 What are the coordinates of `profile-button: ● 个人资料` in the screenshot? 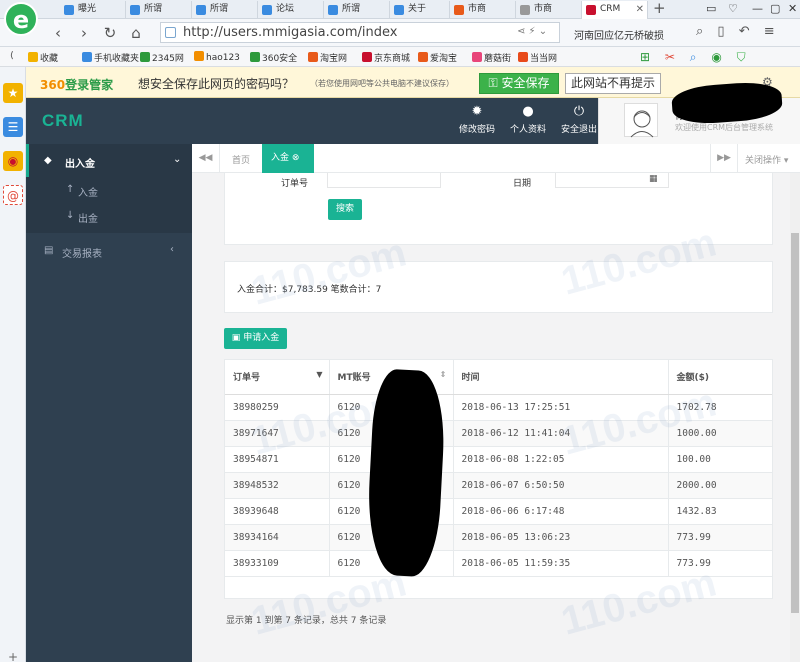 It's located at (528, 119).